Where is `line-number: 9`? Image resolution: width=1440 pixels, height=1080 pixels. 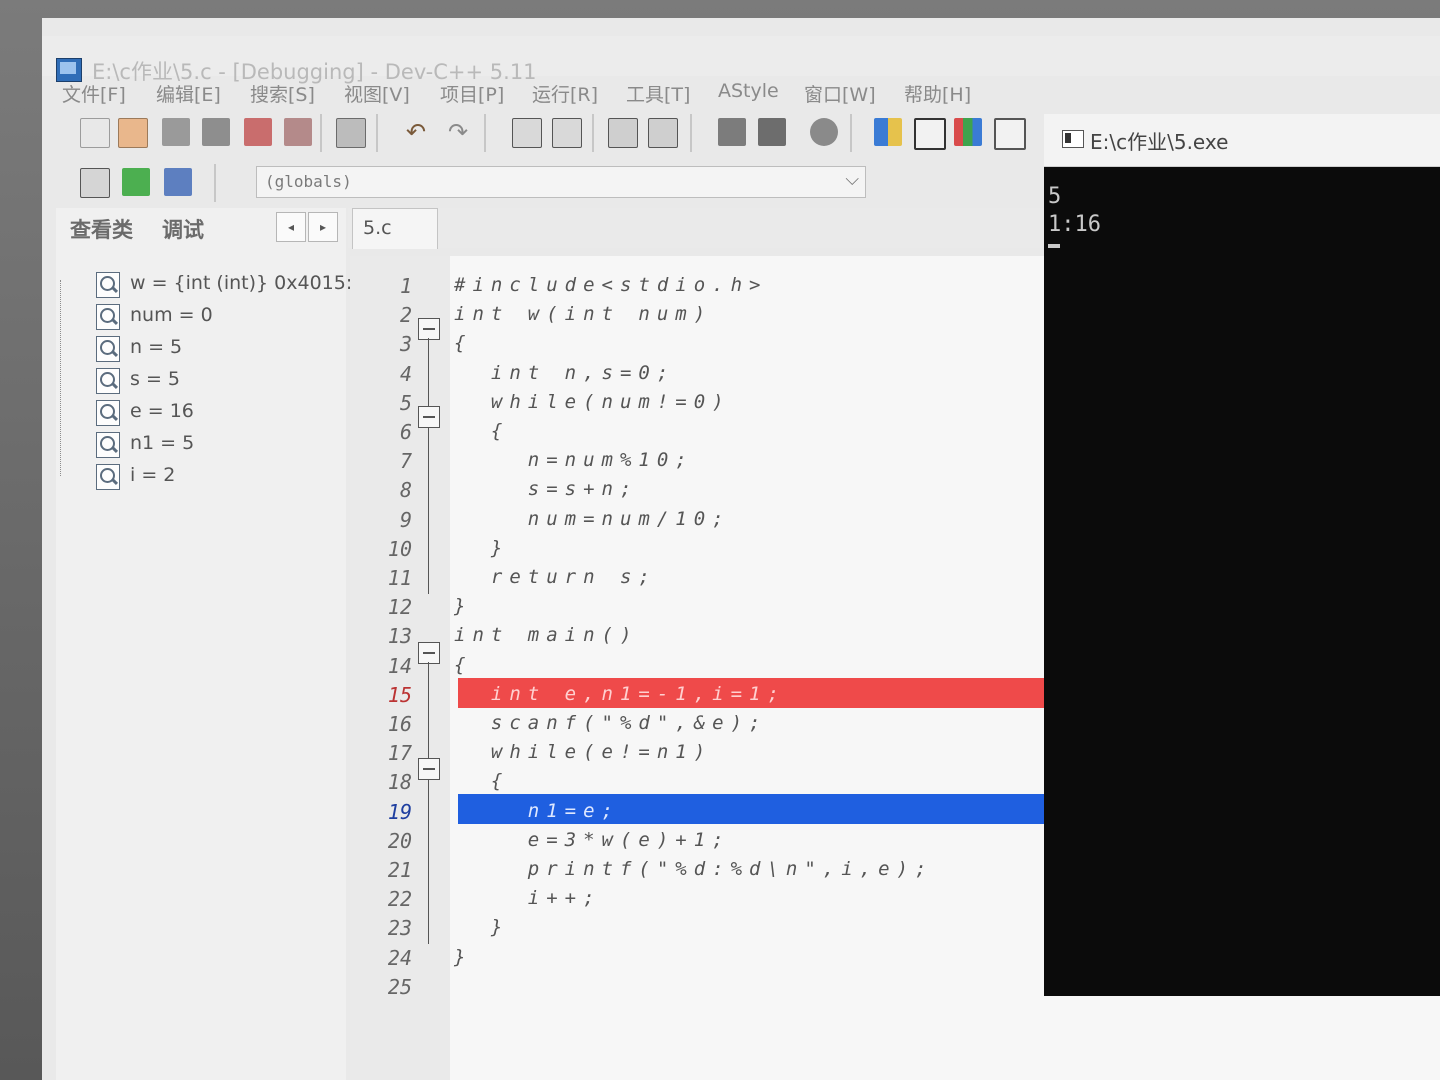
line-number: 9 is located at coordinates (380, 520).